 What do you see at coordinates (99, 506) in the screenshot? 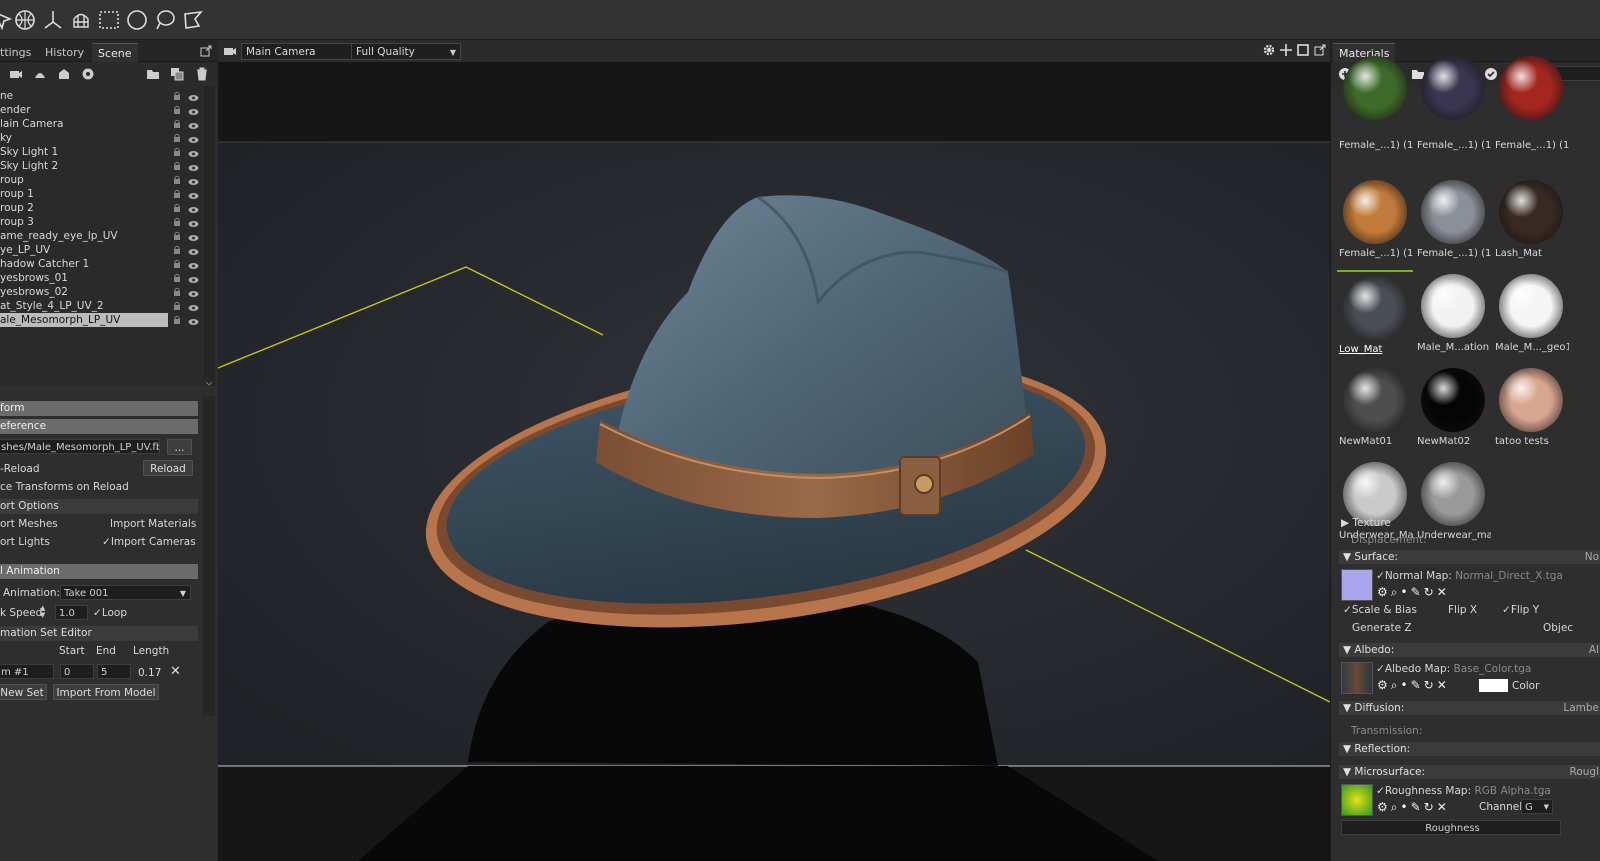
I see `import-options-header: ort Options` at bounding box center [99, 506].